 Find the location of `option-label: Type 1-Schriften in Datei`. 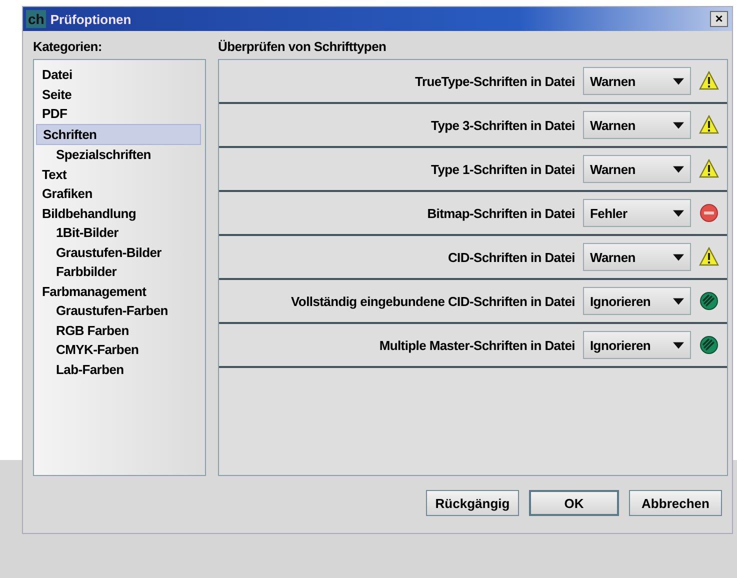

option-label: Type 1-Schriften in Datei is located at coordinates (503, 169).